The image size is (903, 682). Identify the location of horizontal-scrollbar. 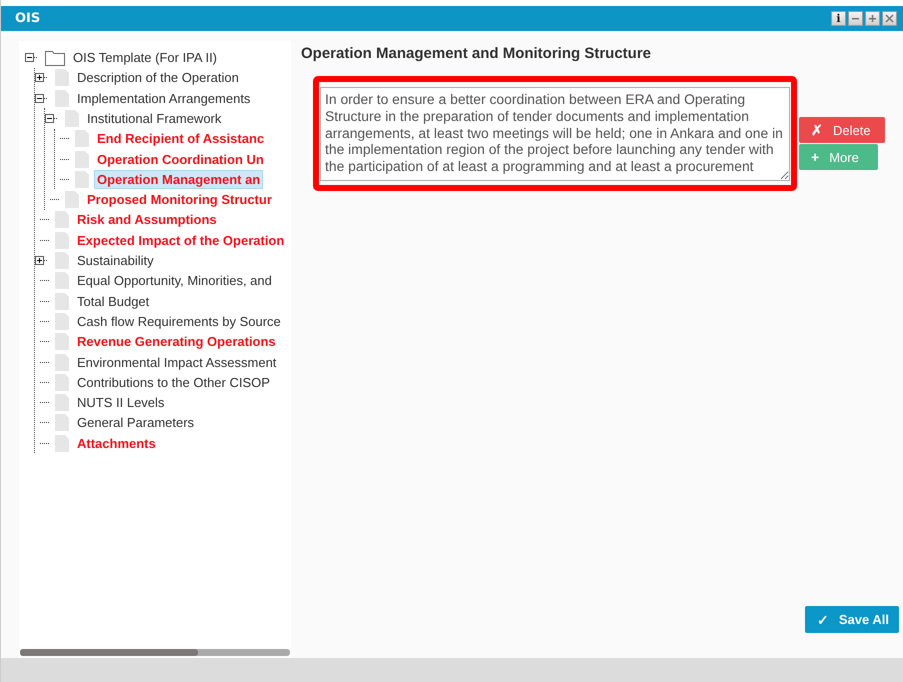
(155, 652).